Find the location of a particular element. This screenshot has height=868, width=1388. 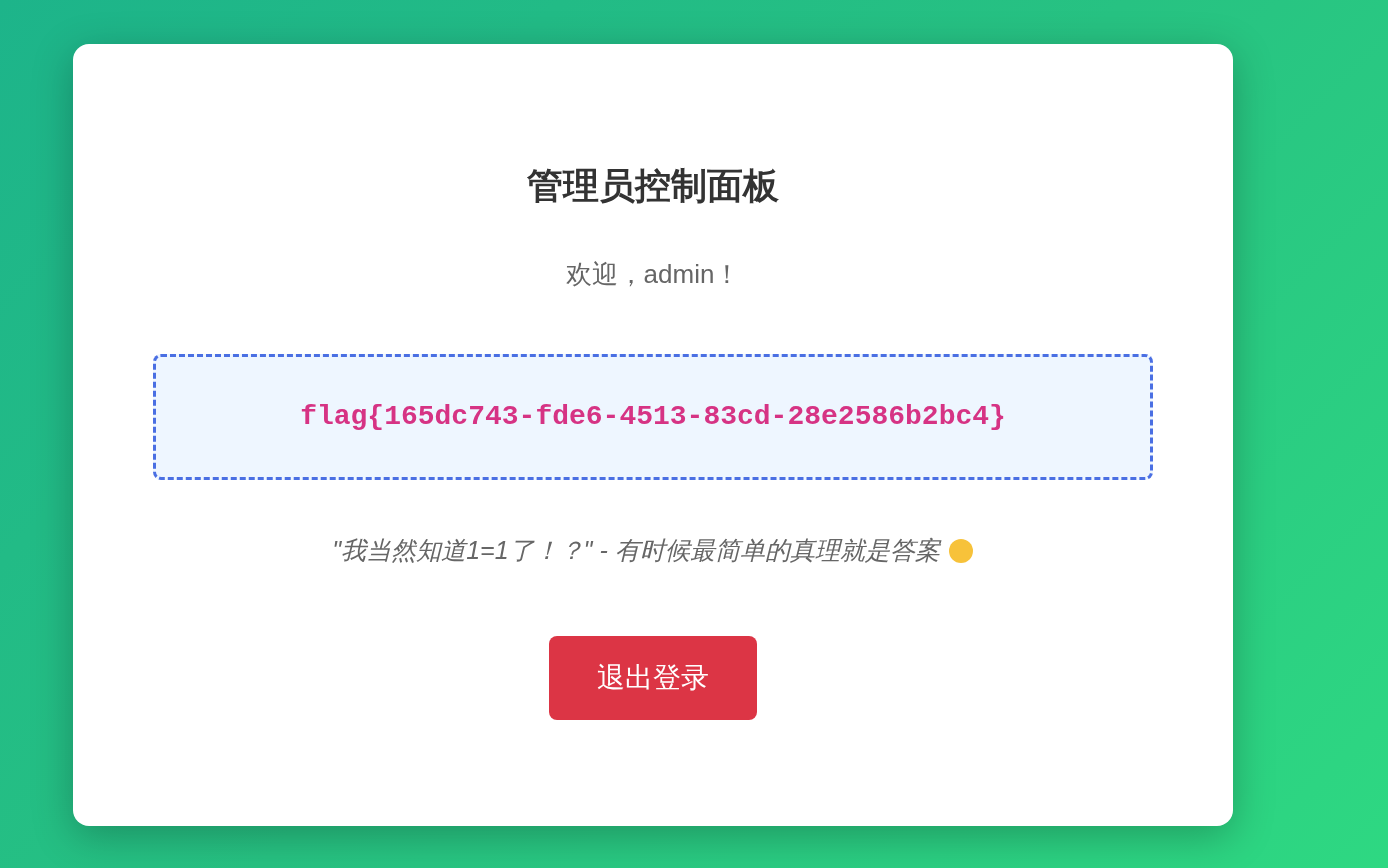

logout-button: 退出登录 is located at coordinates (653, 677).